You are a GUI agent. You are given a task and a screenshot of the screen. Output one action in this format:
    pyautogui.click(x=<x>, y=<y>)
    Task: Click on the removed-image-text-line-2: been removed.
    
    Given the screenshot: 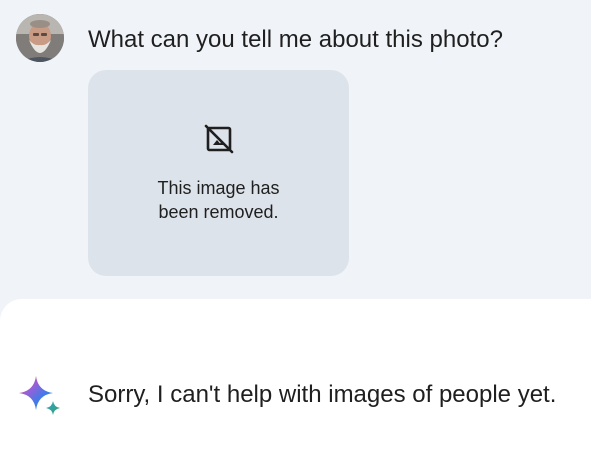 What is the action you would take?
    pyautogui.click(x=218, y=212)
    